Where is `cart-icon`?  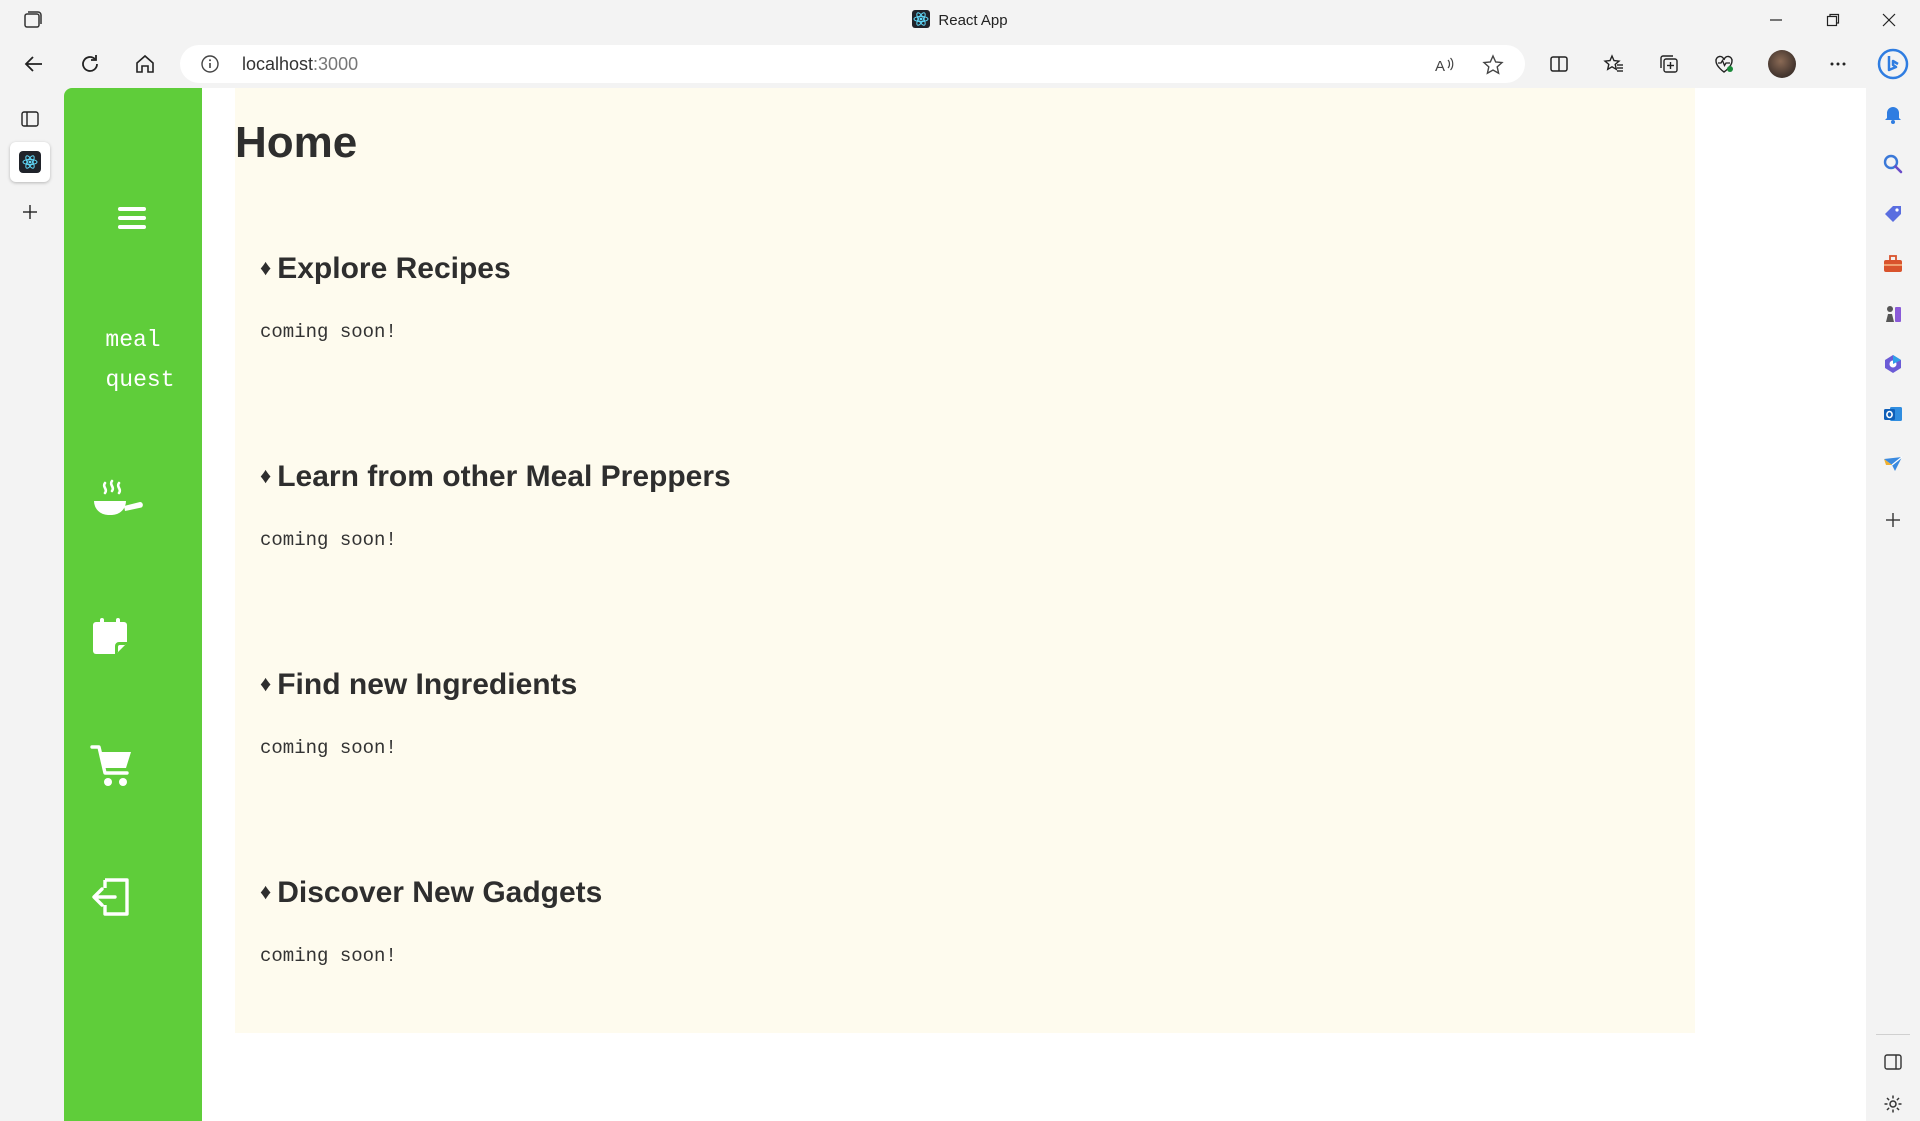
cart-icon is located at coordinates (112, 766).